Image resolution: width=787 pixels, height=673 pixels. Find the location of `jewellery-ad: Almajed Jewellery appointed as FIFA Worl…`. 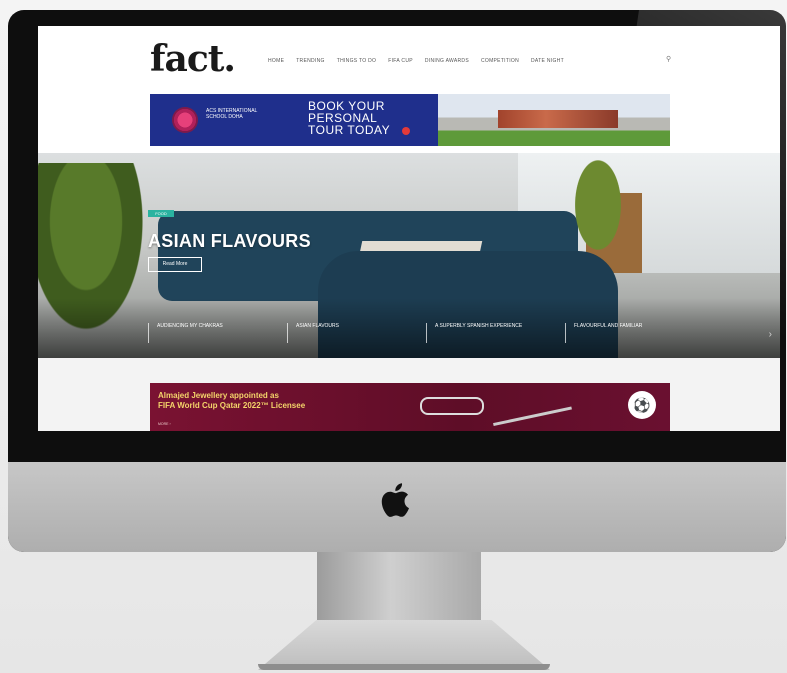

jewellery-ad: Almajed Jewellery appointed as FIFA Worl… is located at coordinates (410, 406).